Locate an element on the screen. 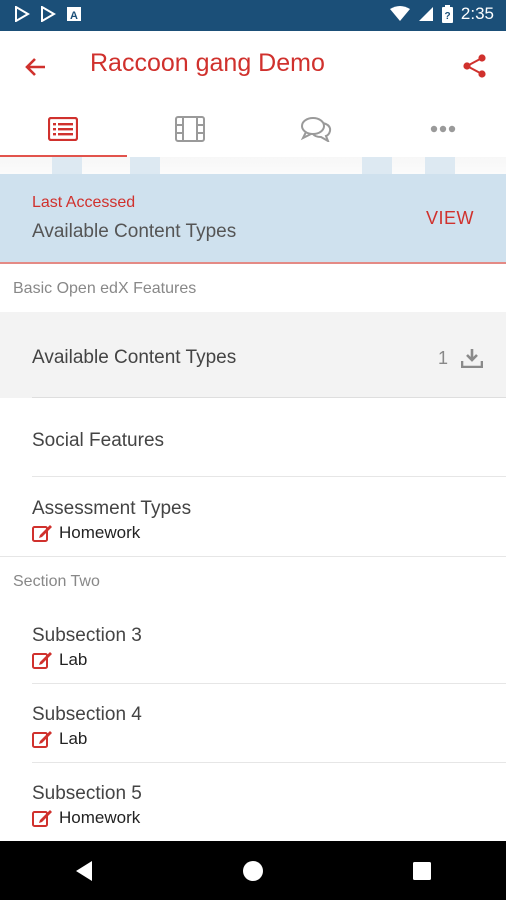  view-button: VIEW is located at coordinates (450, 218).